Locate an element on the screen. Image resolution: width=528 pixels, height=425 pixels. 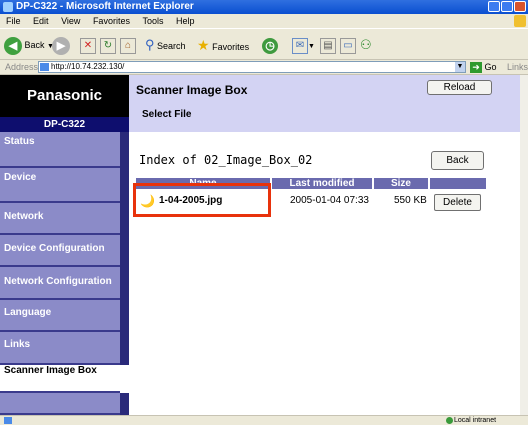
delete-button: Delete is located at coordinates (457, 202).